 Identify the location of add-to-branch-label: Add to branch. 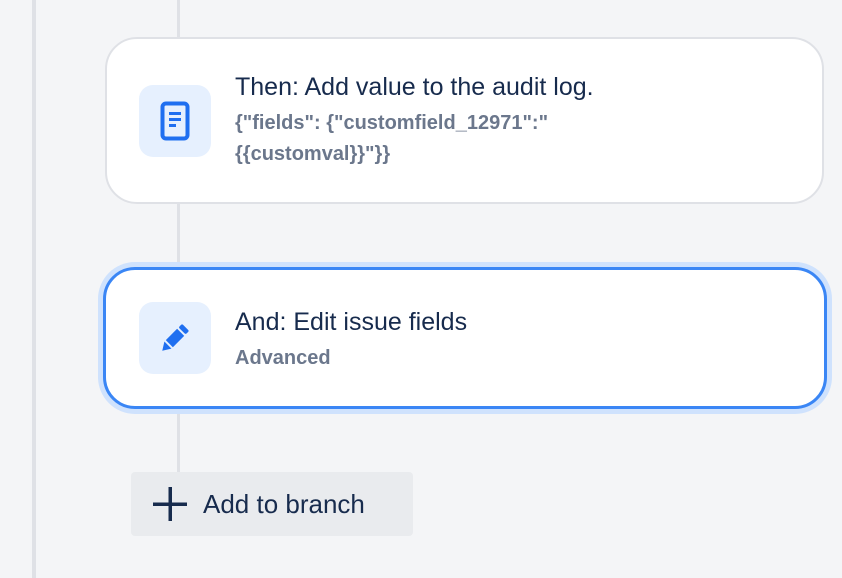
(284, 503).